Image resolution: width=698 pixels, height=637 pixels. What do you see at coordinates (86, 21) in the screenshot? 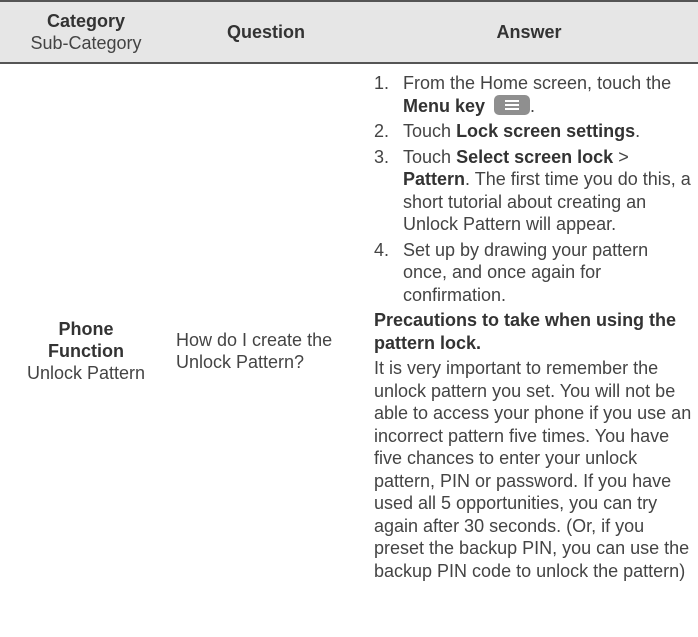
I see `header-category: Category` at bounding box center [86, 21].